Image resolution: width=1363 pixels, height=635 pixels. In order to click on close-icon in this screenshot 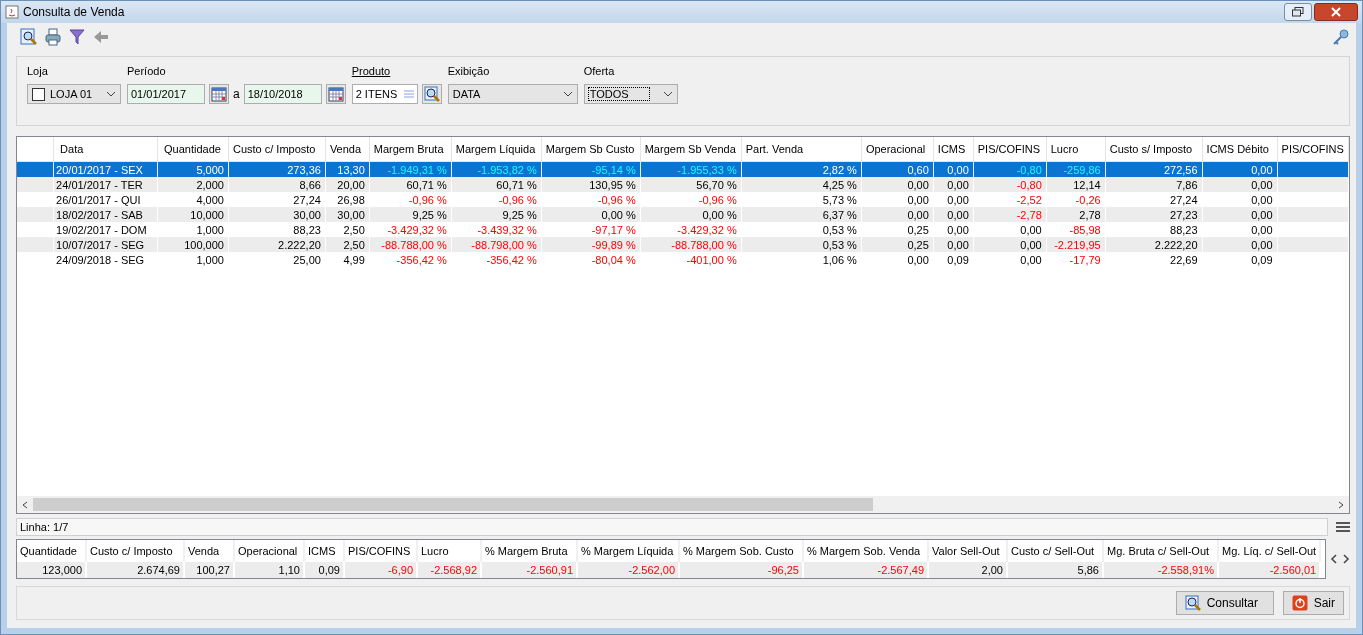, I will do `click(1336, 12)`.